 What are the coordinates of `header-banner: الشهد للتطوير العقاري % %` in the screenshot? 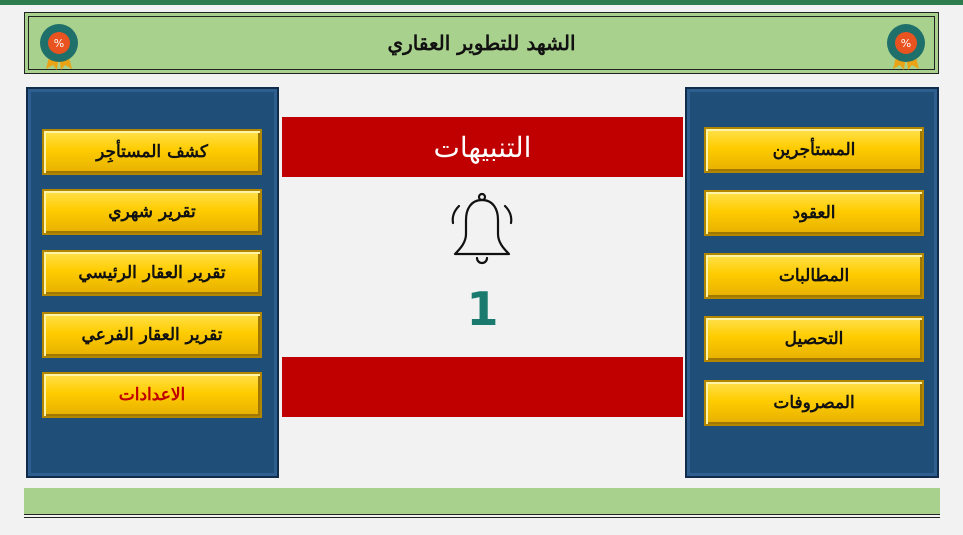 It's located at (481, 43).